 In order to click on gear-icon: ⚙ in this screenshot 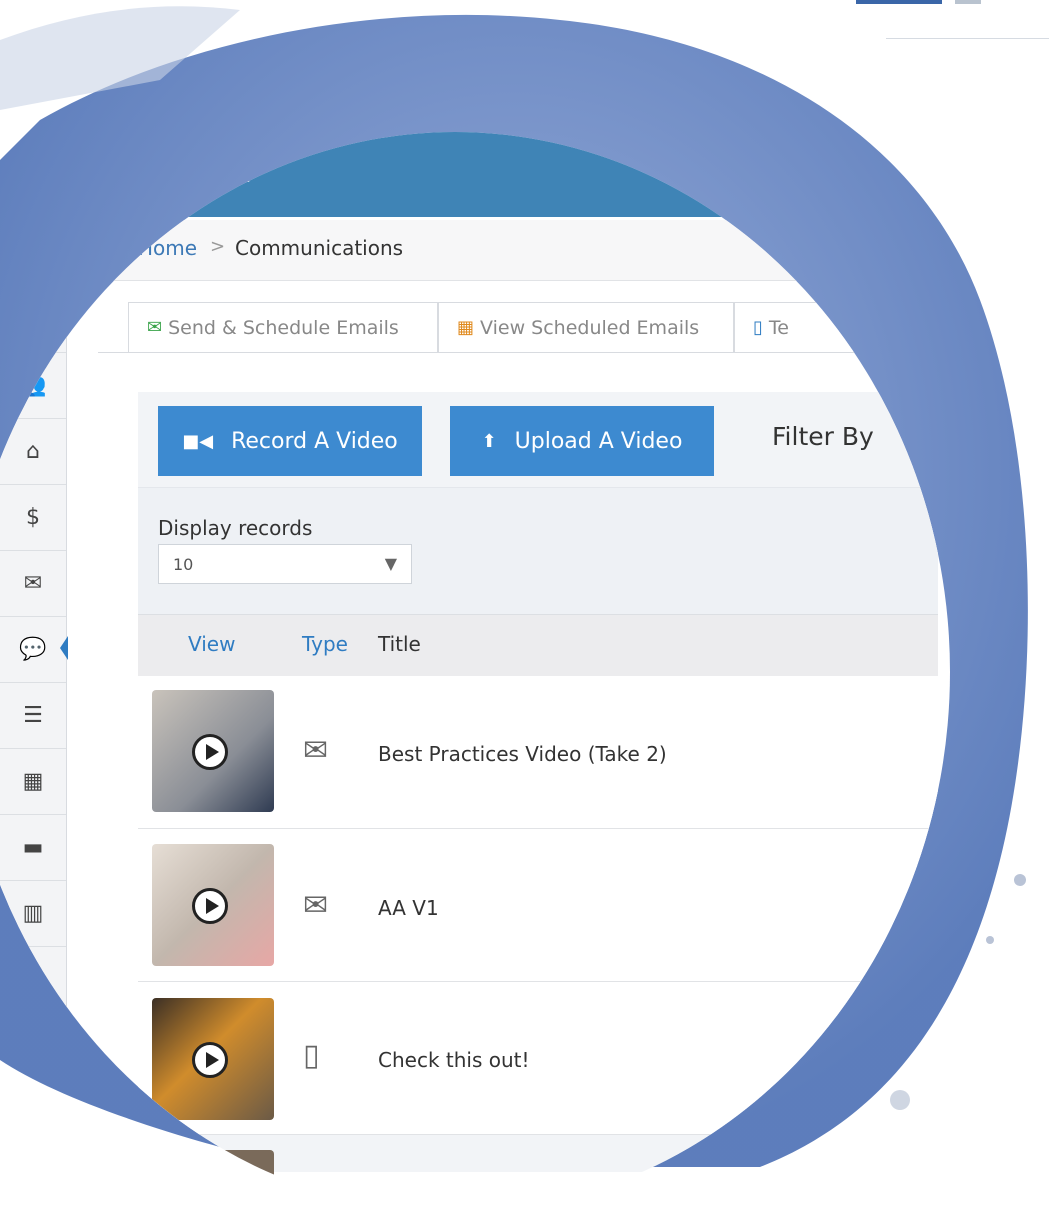, I will do `click(33, 979)`.